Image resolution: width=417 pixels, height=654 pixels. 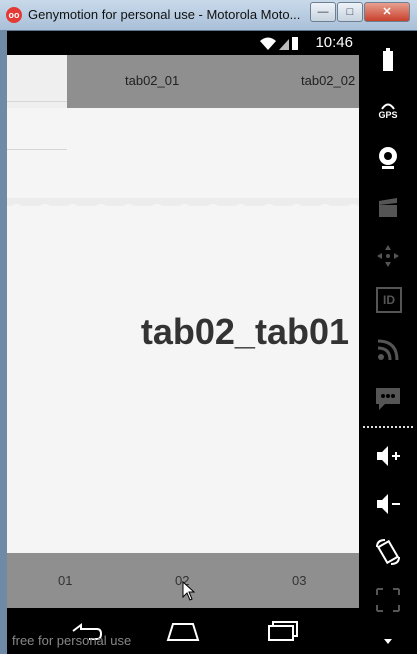 What do you see at coordinates (388, 427) in the screenshot?
I see `panel-divider` at bounding box center [388, 427].